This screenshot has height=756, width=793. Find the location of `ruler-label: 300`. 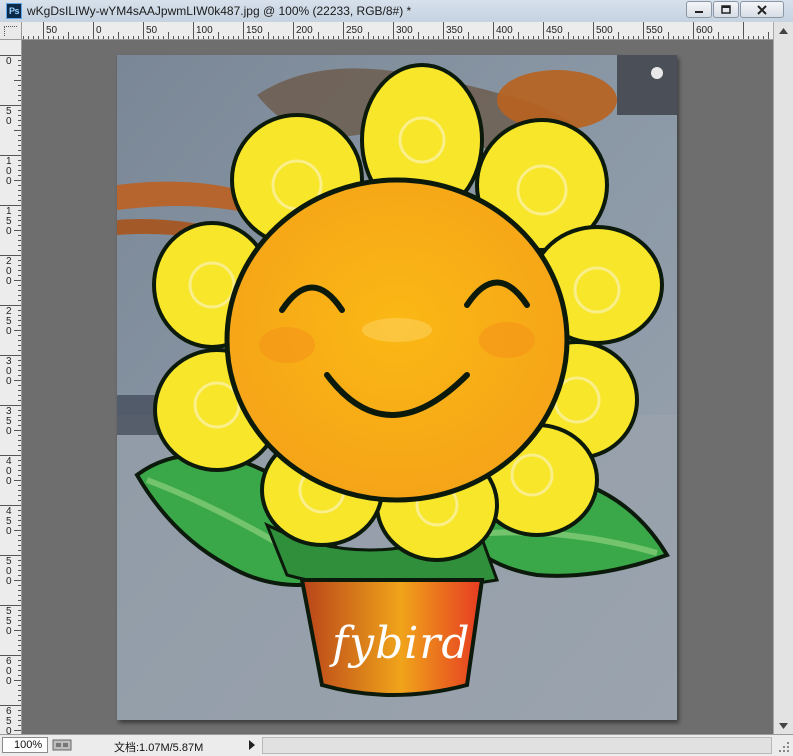

ruler-label: 300 is located at coordinates (404, 30).